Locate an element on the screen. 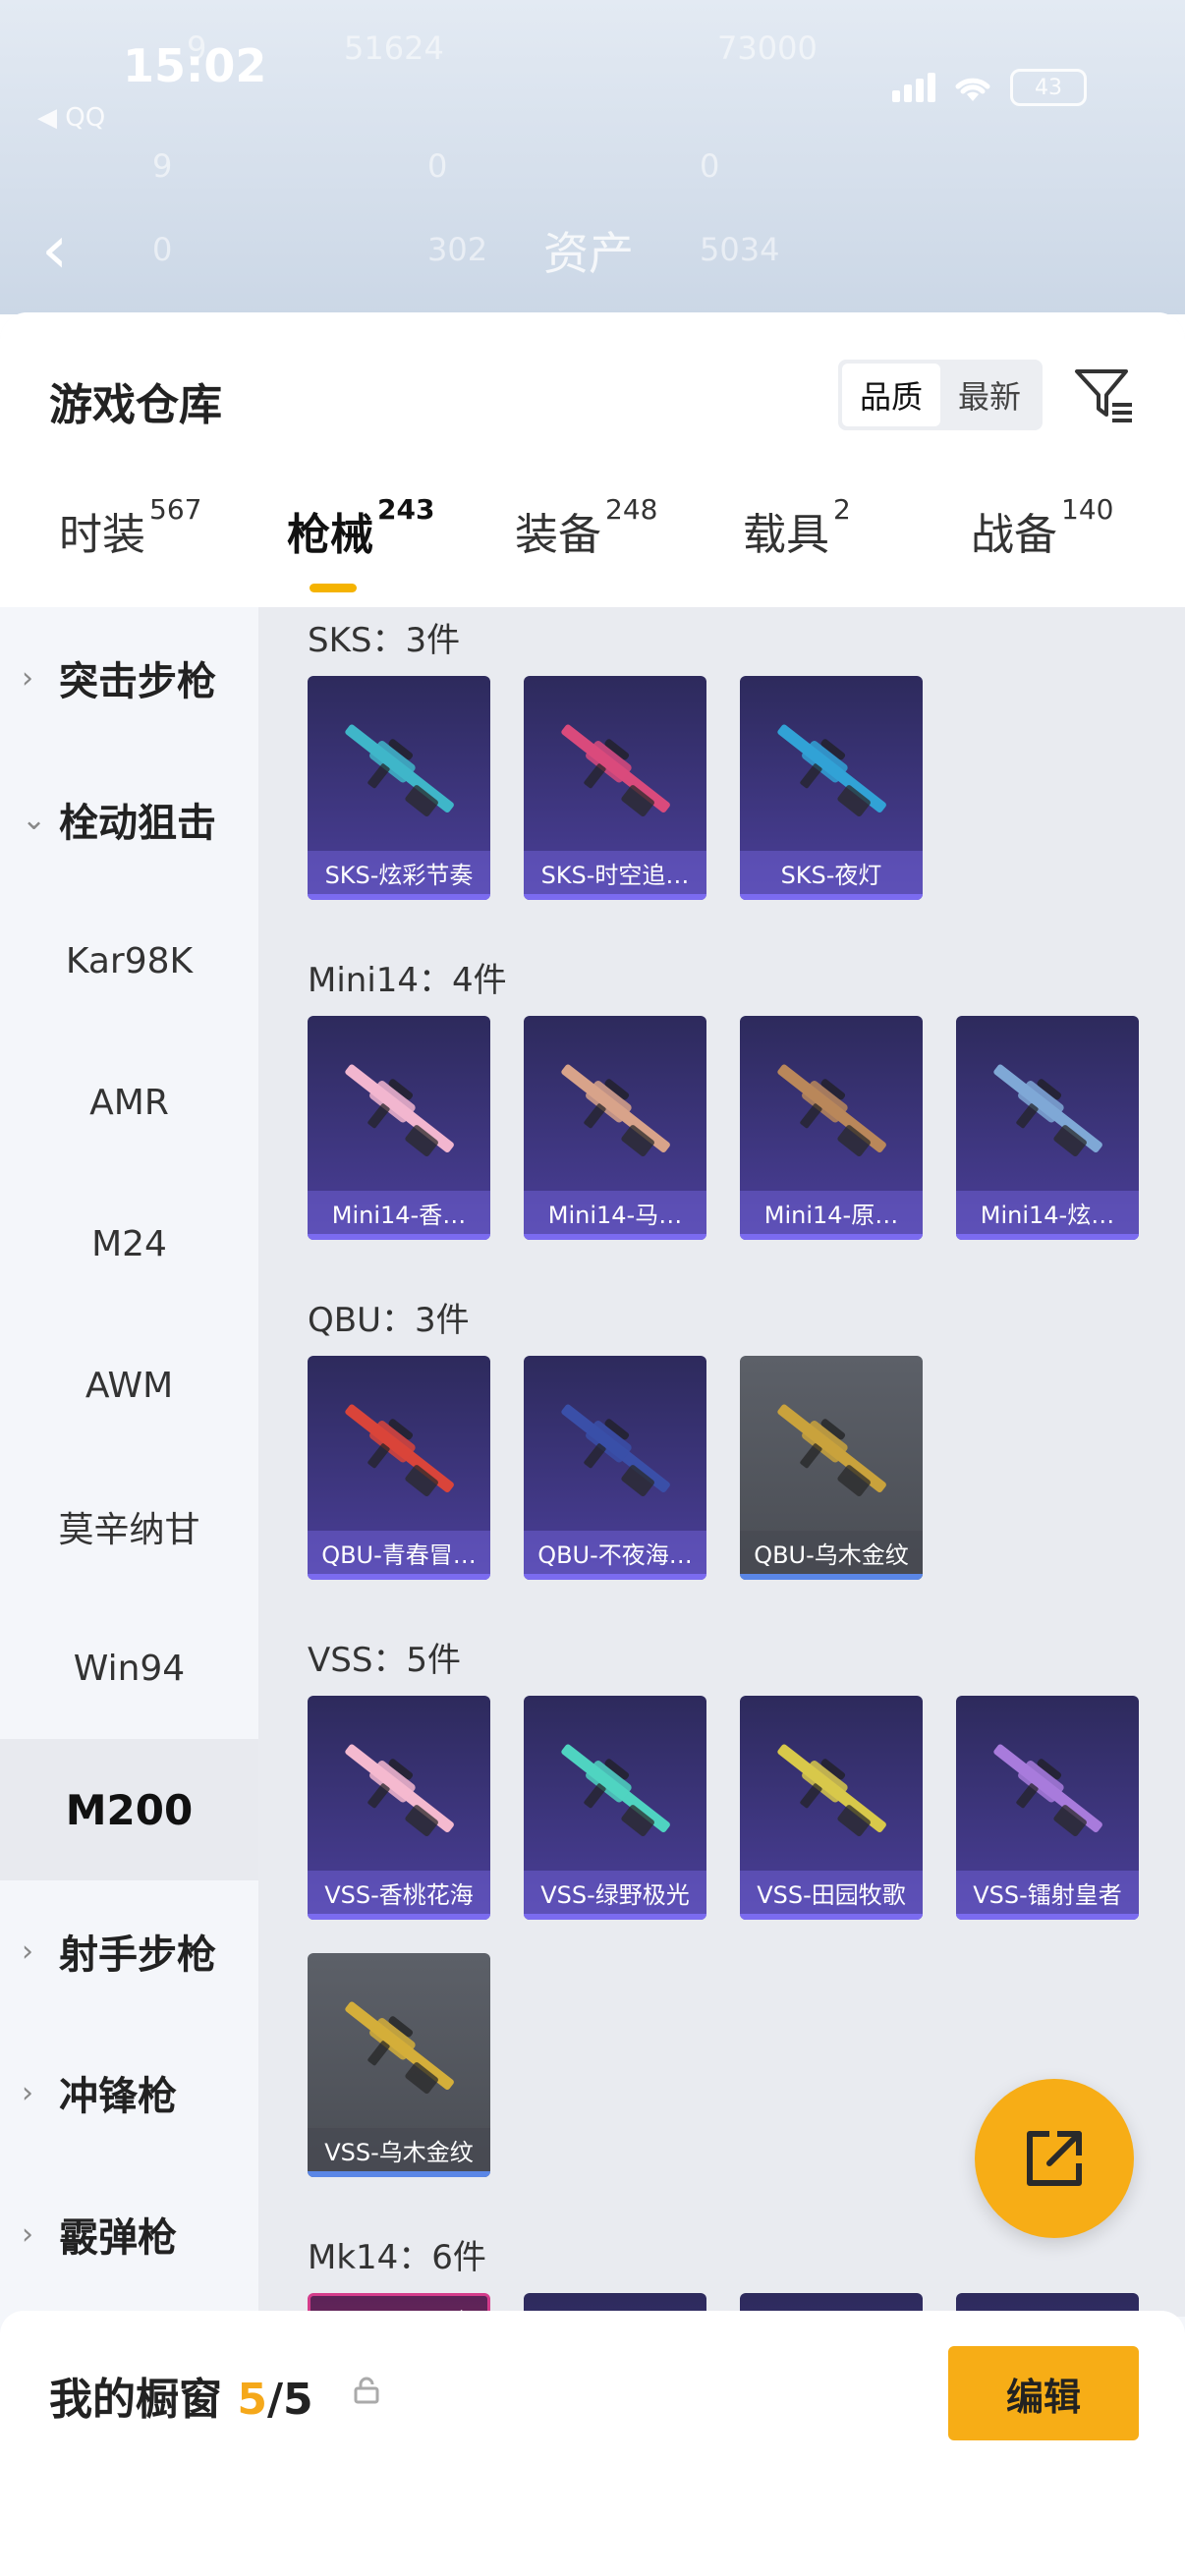 The image size is (1185, 2576). wifi-icon is located at coordinates (973, 89).